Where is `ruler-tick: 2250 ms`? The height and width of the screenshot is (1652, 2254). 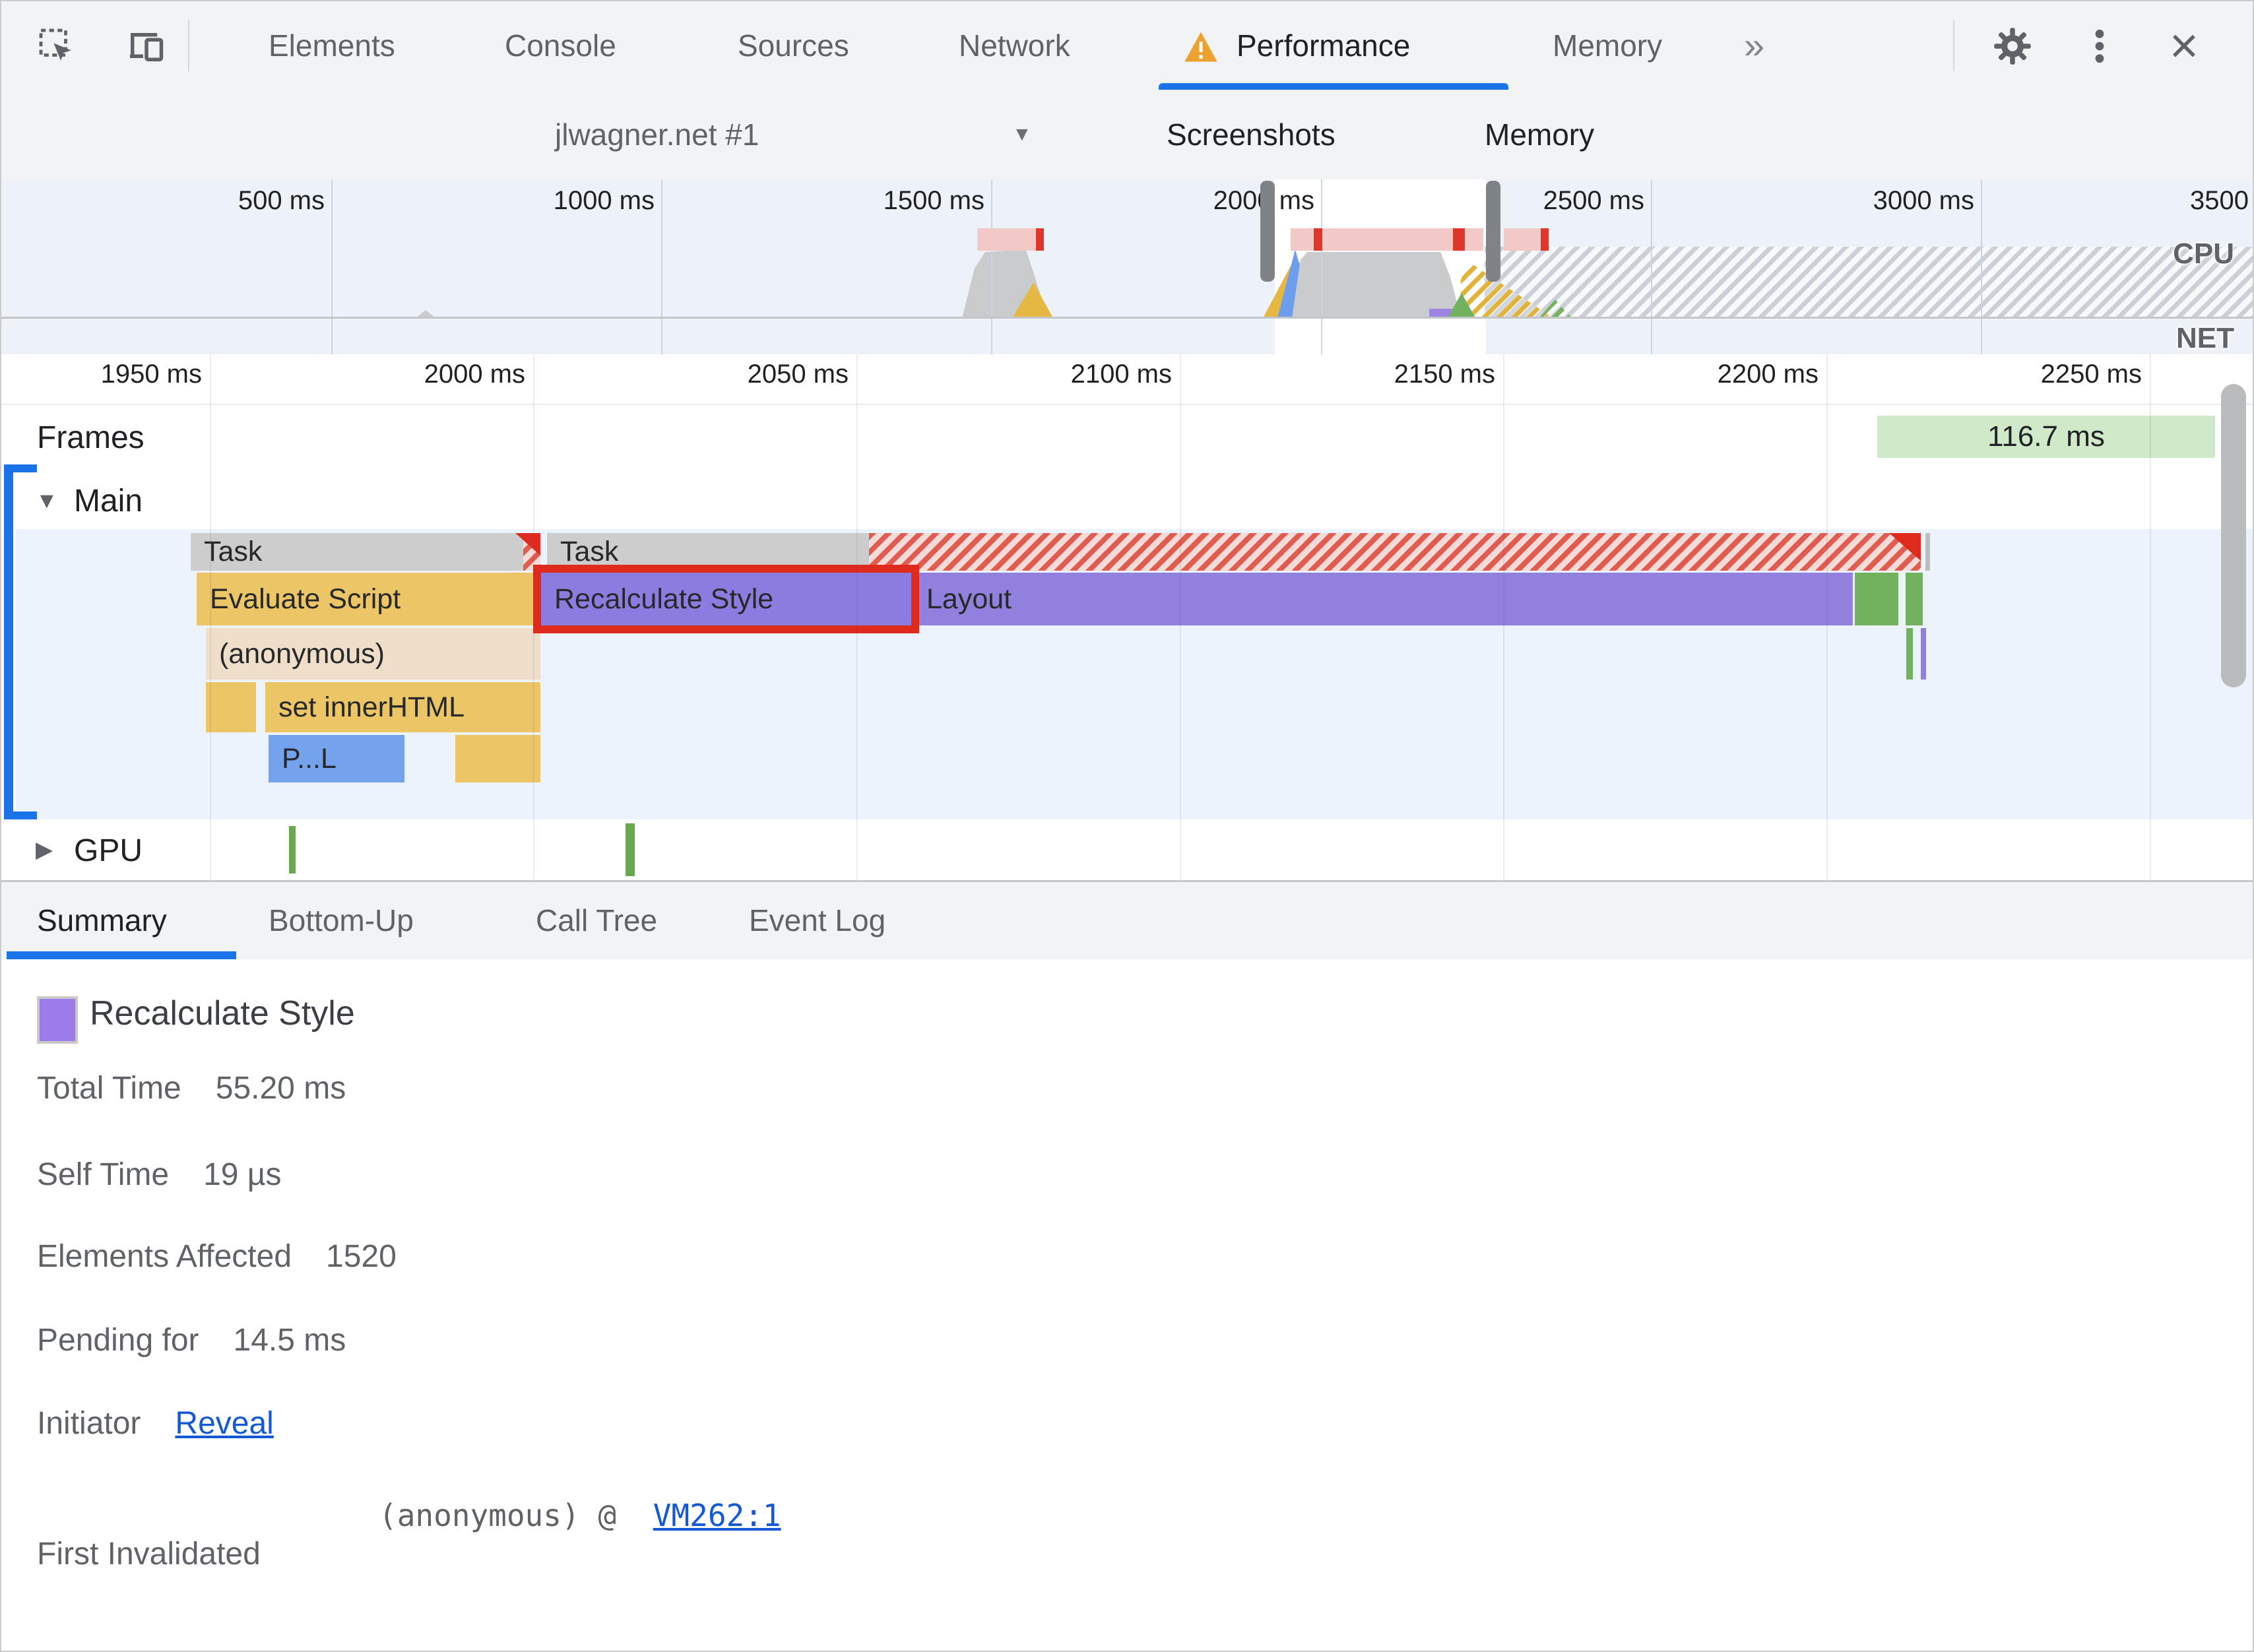
ruler-tick: 2250 ms is located at coordinates (2091, 374).